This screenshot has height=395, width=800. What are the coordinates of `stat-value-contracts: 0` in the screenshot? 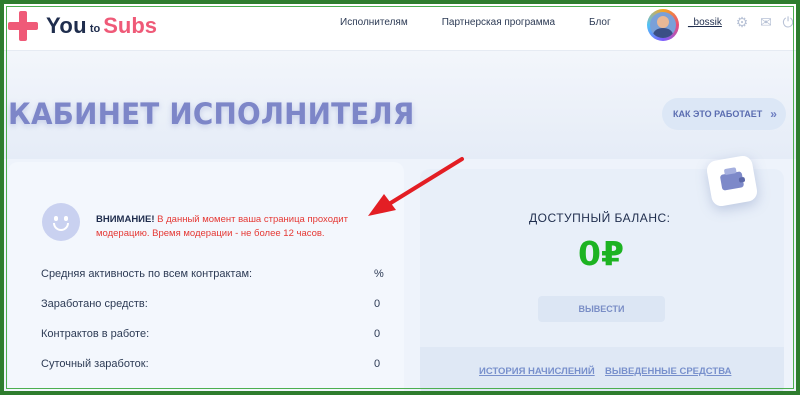 It's located at (377, 334).